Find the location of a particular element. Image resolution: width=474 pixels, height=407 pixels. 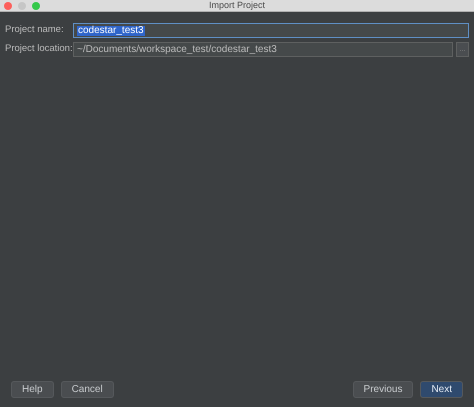

field-label: Project name: is located at coordinates (35, 30).